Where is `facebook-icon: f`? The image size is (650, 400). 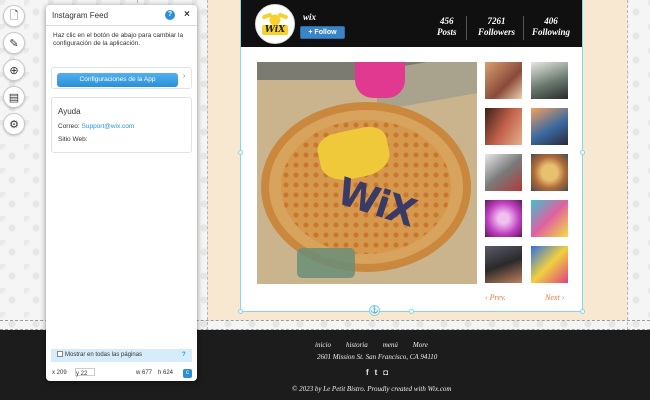
facebook-icon: f is located at coordinates (367, 372).